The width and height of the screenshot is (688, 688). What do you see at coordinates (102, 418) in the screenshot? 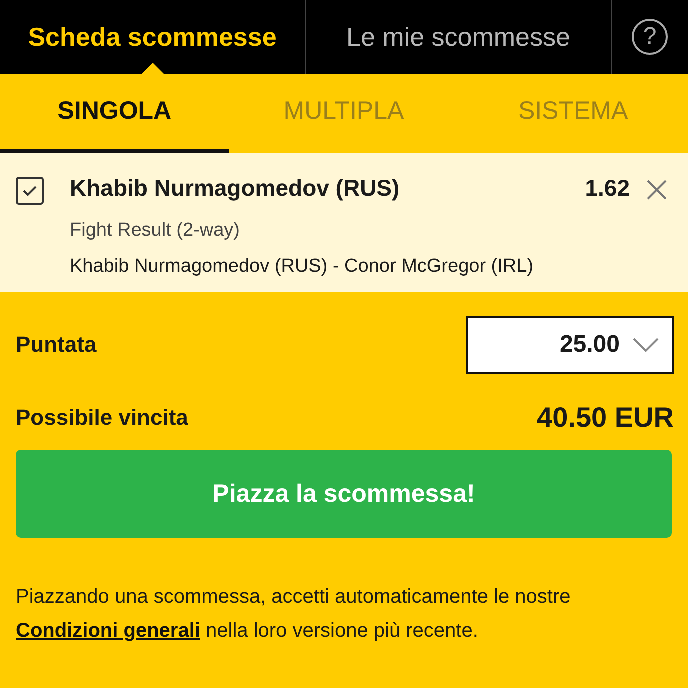
I see `winnings-label: Possibile vincita` at bounding box center [102, 418].